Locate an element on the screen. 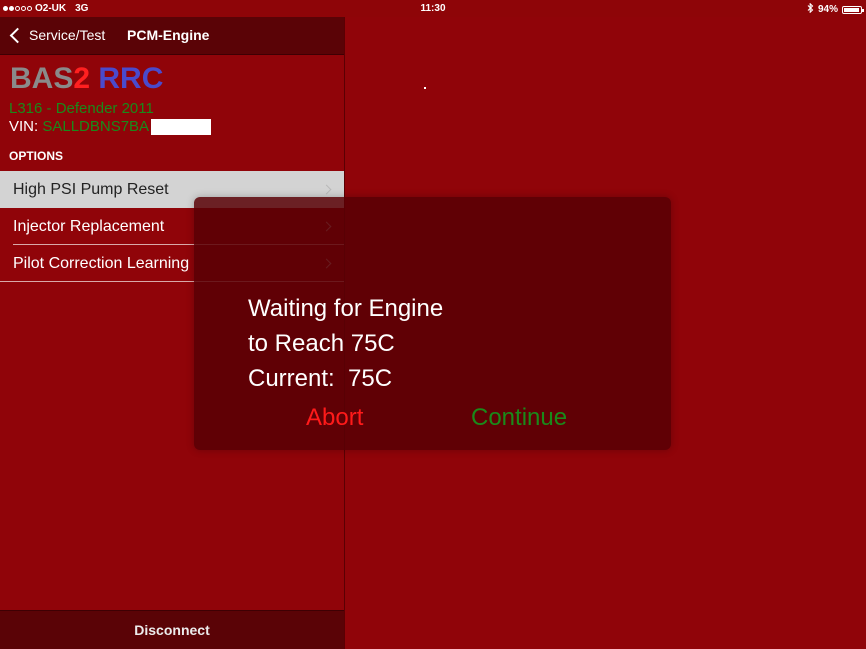  logo-part-rrc: RRC is located at coordinates (127, 78).